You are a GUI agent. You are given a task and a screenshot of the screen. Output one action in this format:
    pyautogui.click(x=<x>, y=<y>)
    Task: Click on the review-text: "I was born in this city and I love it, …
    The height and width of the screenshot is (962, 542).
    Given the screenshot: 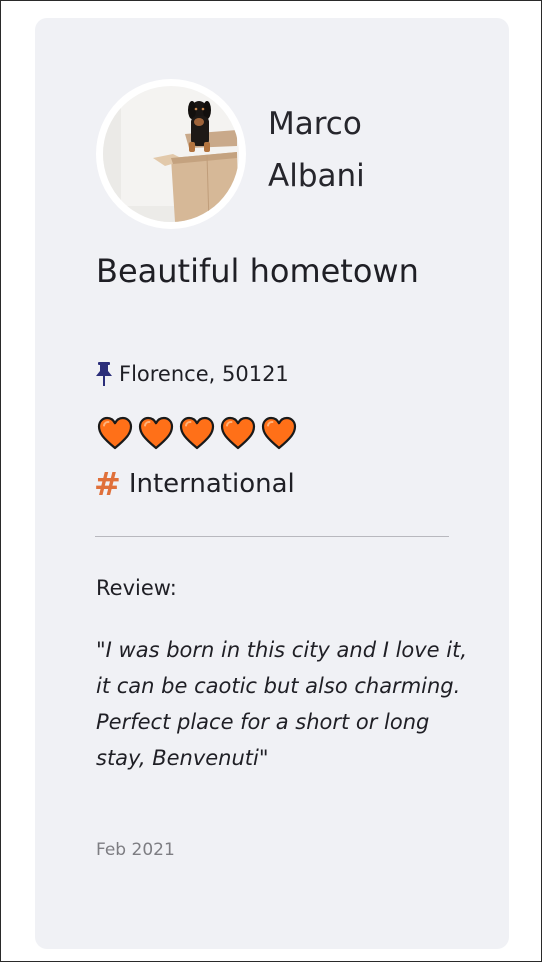 What is the action you would take?
    pyautogui.click(x=282, y=704)
    